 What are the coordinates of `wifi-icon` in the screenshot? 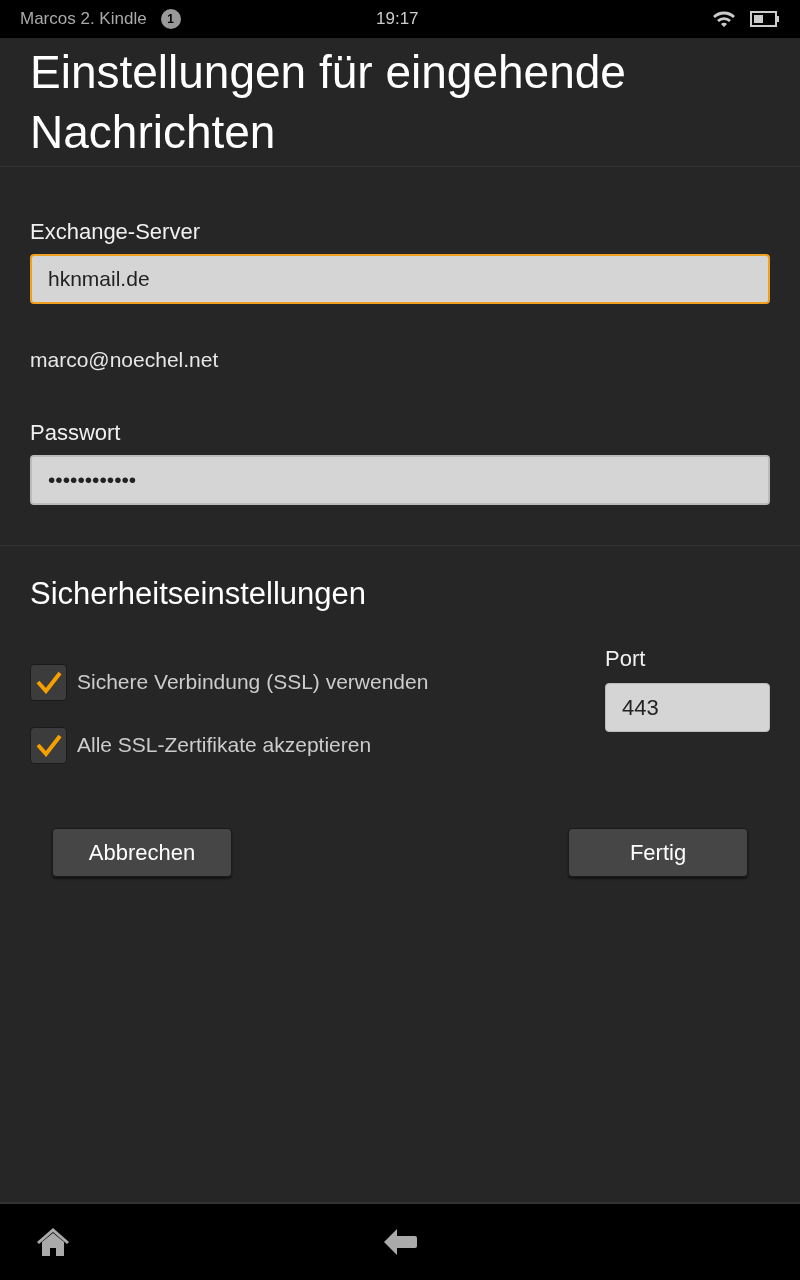 It's located at (724, 19).